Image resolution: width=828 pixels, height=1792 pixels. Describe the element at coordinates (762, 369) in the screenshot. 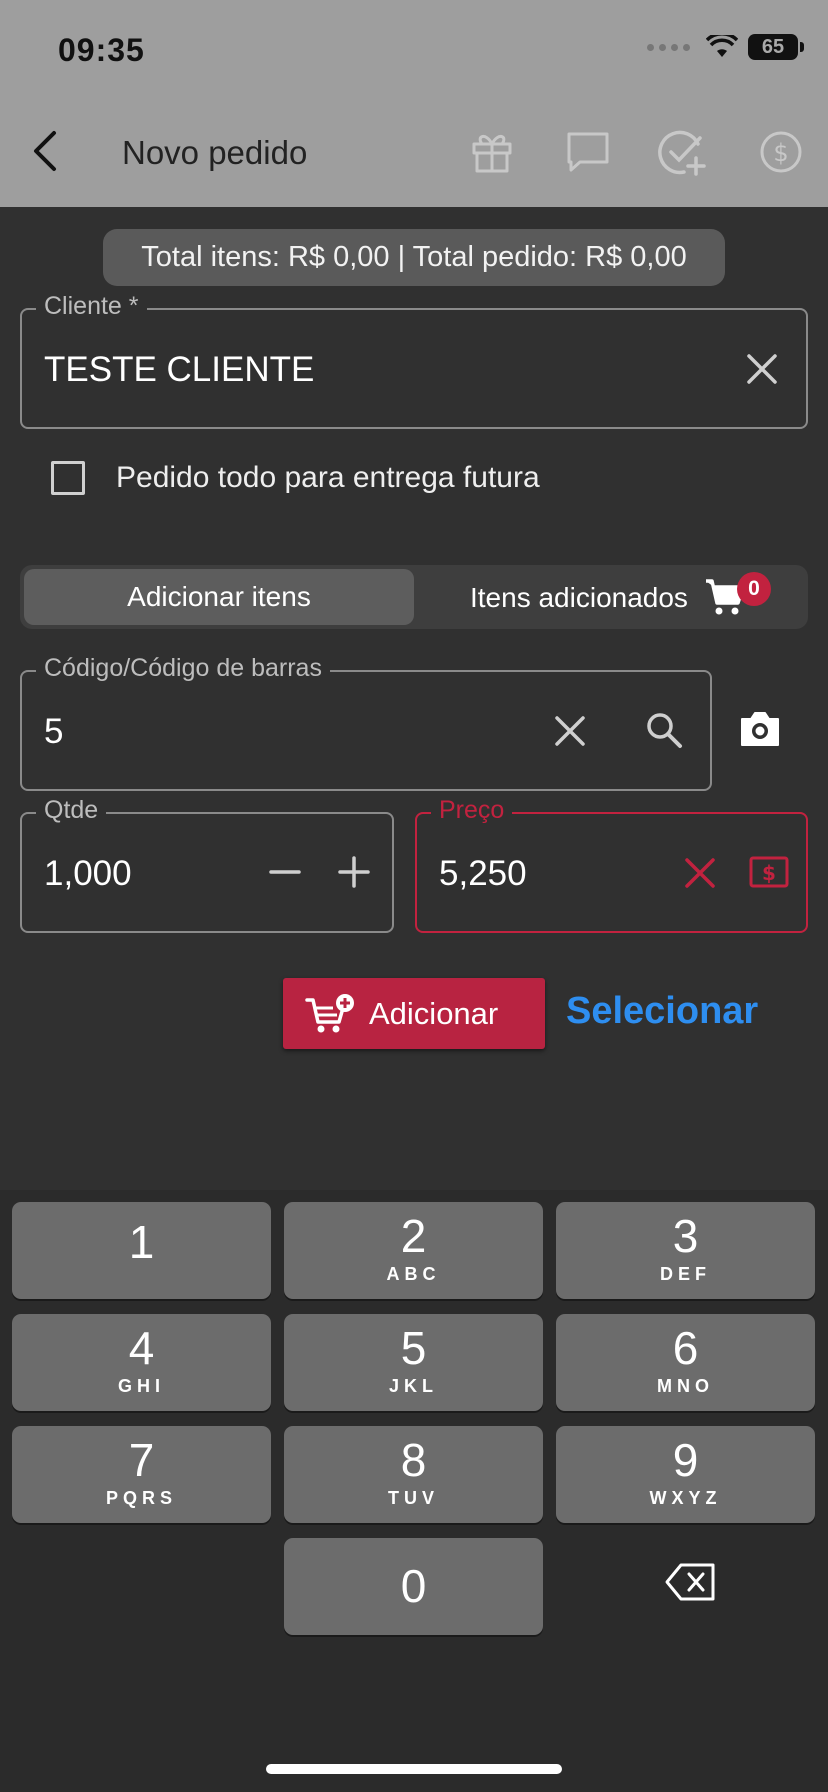

I see `clear-client-icon` at that location.